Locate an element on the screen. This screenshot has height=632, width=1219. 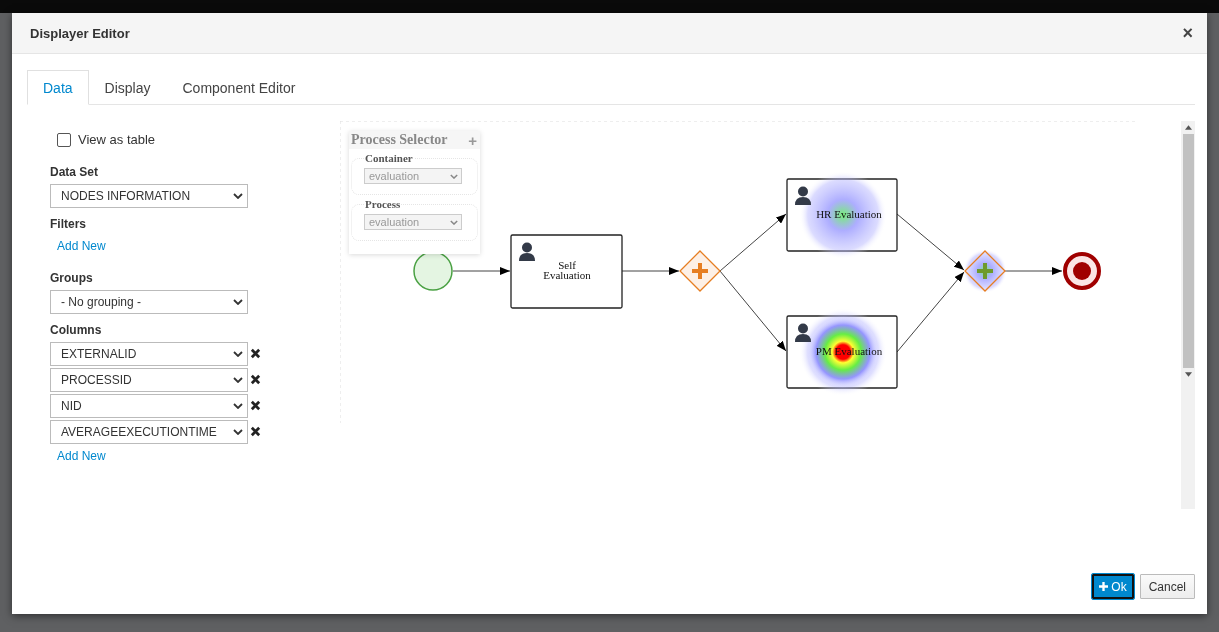
panel-title: Process Selector is located at coordinates (399, 140).